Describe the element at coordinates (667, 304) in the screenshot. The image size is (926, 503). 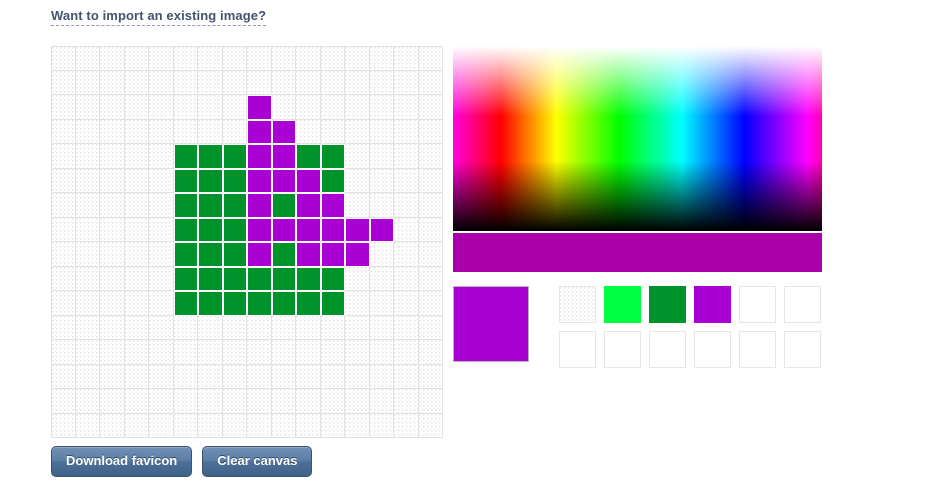
I see `palette-swatch-color` at that location.